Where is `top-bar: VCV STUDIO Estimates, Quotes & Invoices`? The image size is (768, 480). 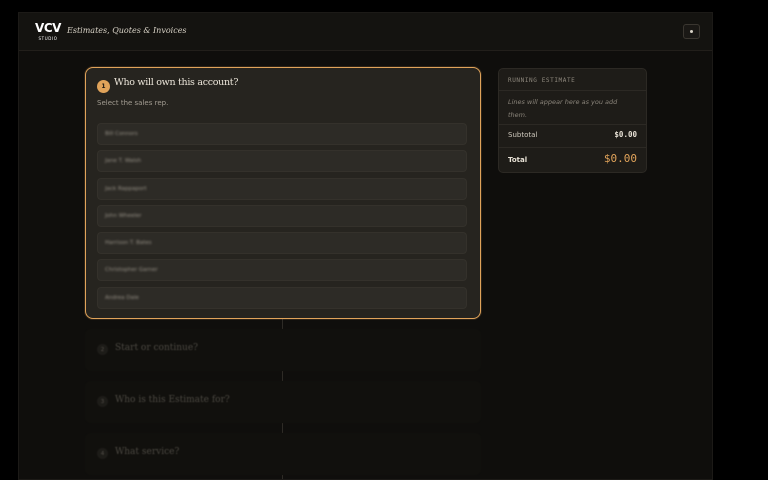
top-bar: VCV STUDIO Estimates, Quotes & Invoices is located at coordinates (365, 32).